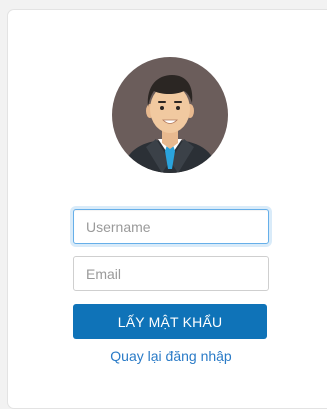  What do you see at coordinates (171, 226) in the screenshot?
I see `username-input` at bounding box center [171, 226].